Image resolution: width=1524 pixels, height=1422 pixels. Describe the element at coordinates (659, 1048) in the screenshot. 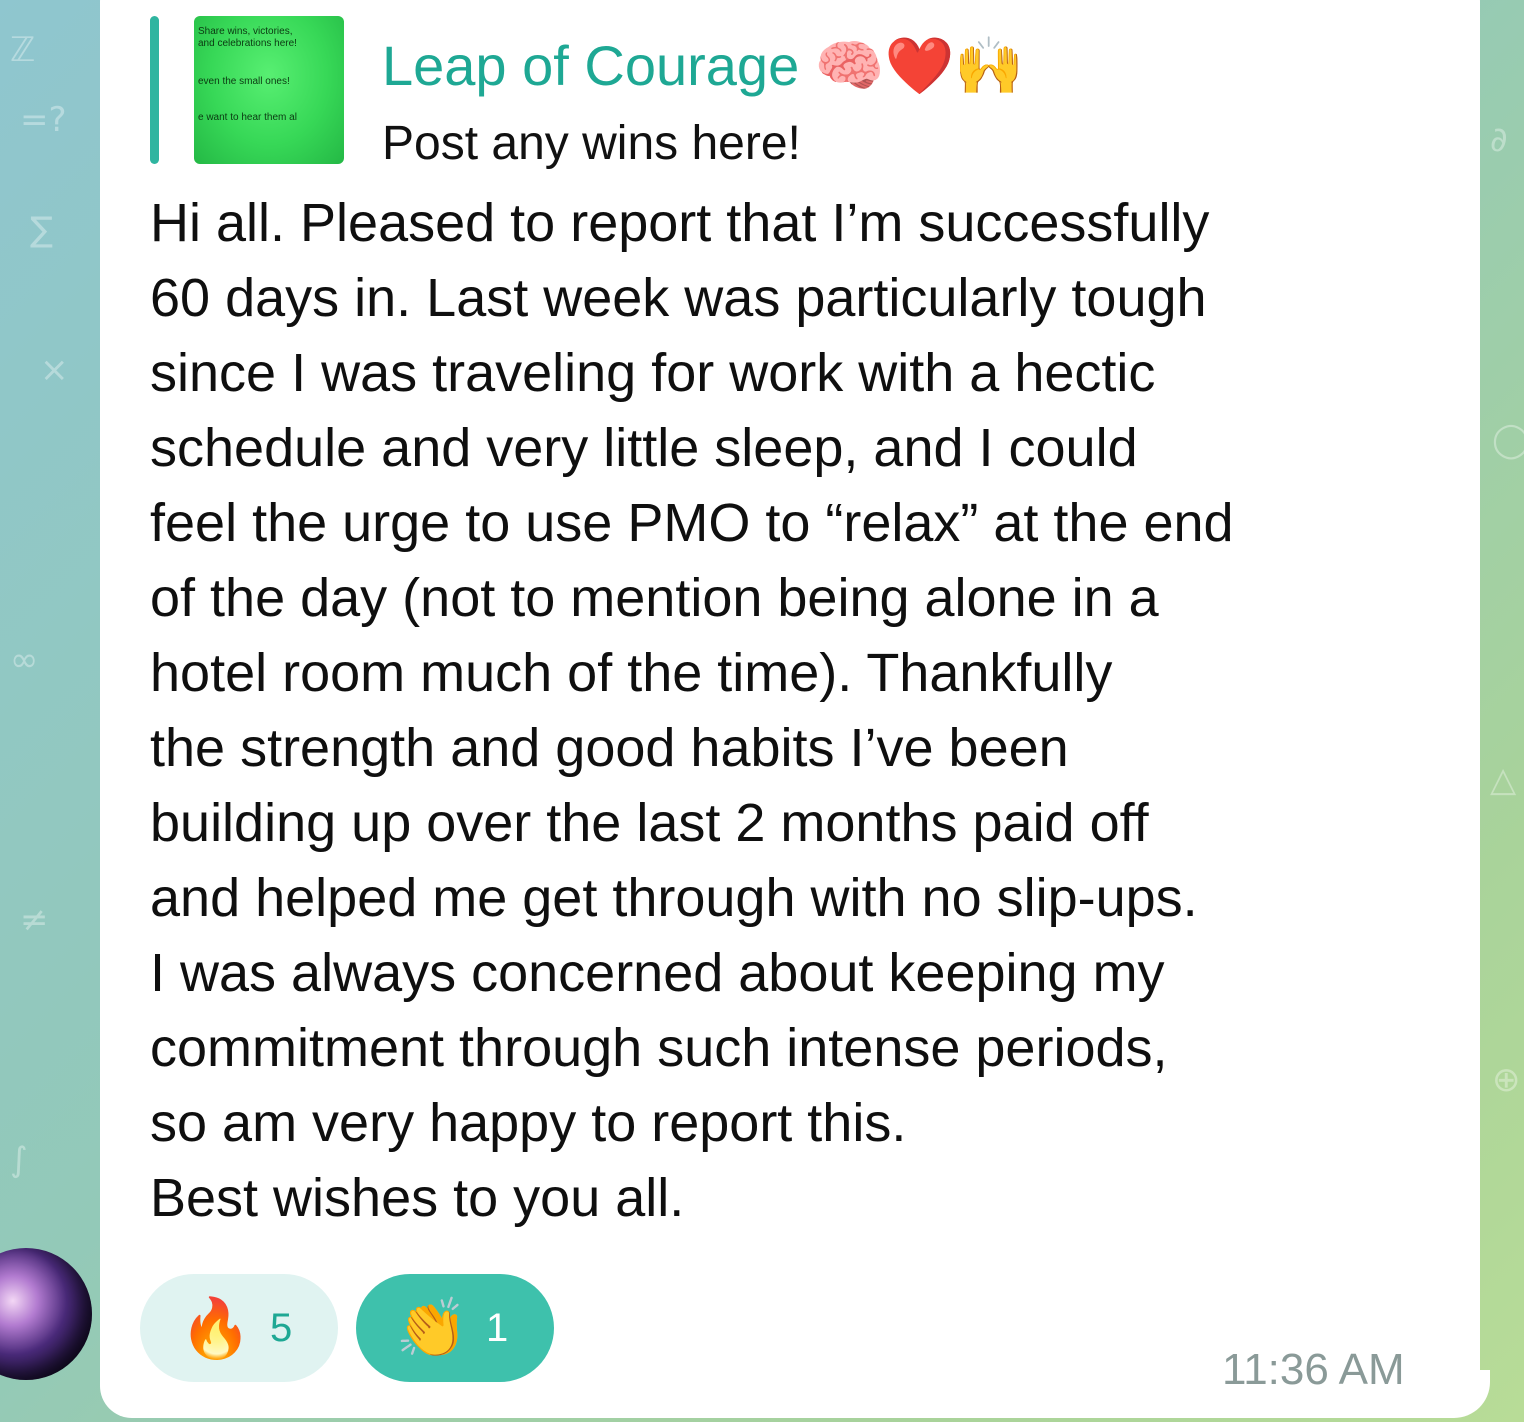

I see `message-line: commitment through such intense periods,` at that location.